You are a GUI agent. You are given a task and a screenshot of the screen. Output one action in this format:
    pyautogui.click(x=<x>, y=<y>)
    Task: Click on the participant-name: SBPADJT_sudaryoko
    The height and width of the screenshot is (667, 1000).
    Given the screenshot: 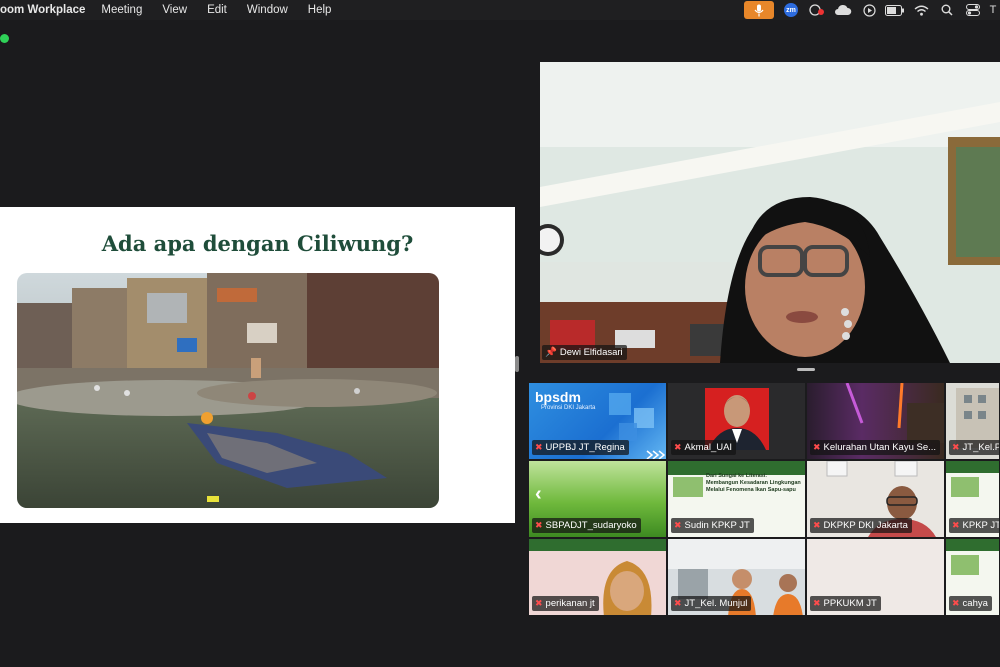 What is the action you would take?
    pyautogui.click(x=591, y=525)
    